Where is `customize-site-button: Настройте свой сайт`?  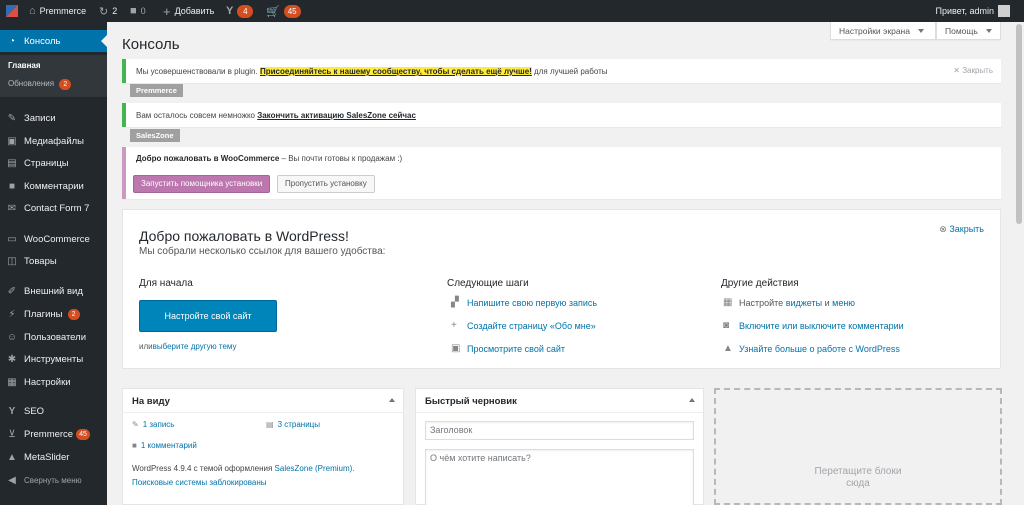 customize-site-button: Настройте свой сайт is located at coordinates (208, 316).